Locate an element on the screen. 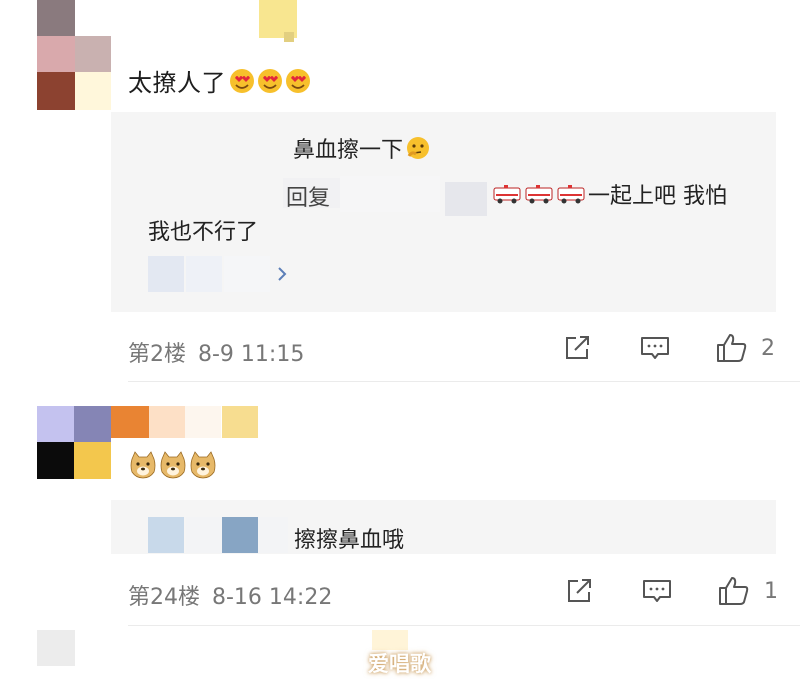  doge-emoji is located at coordinates (173, 468).